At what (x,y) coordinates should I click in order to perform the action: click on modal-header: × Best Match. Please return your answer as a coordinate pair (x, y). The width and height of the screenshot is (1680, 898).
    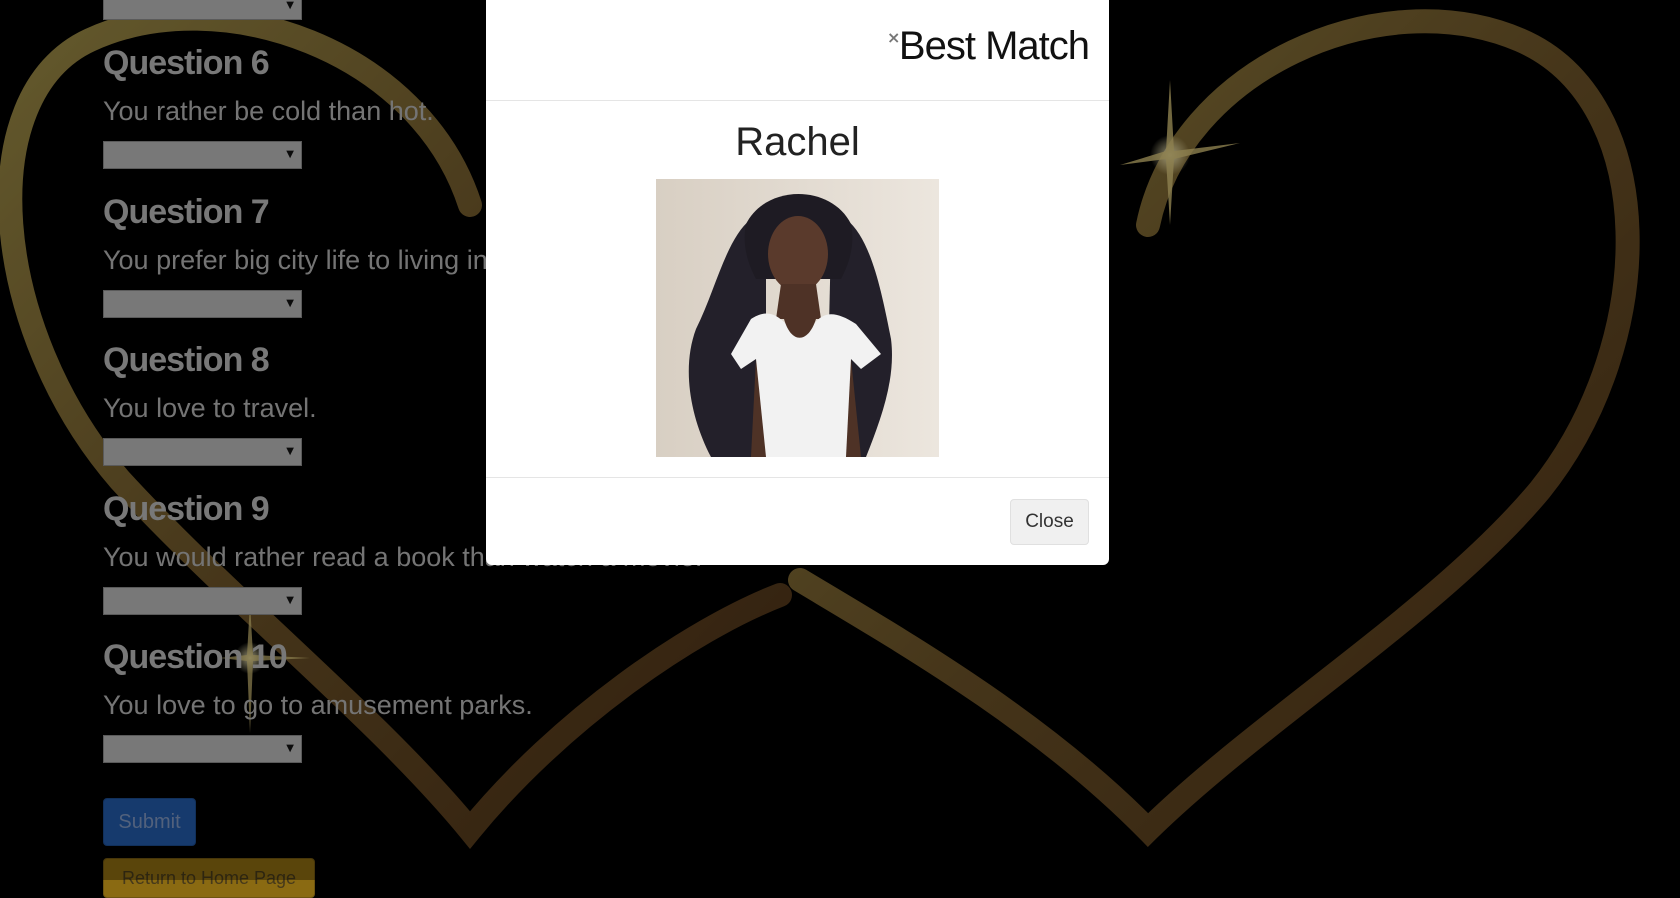
    Looking at the image, I should click on (797, 50).